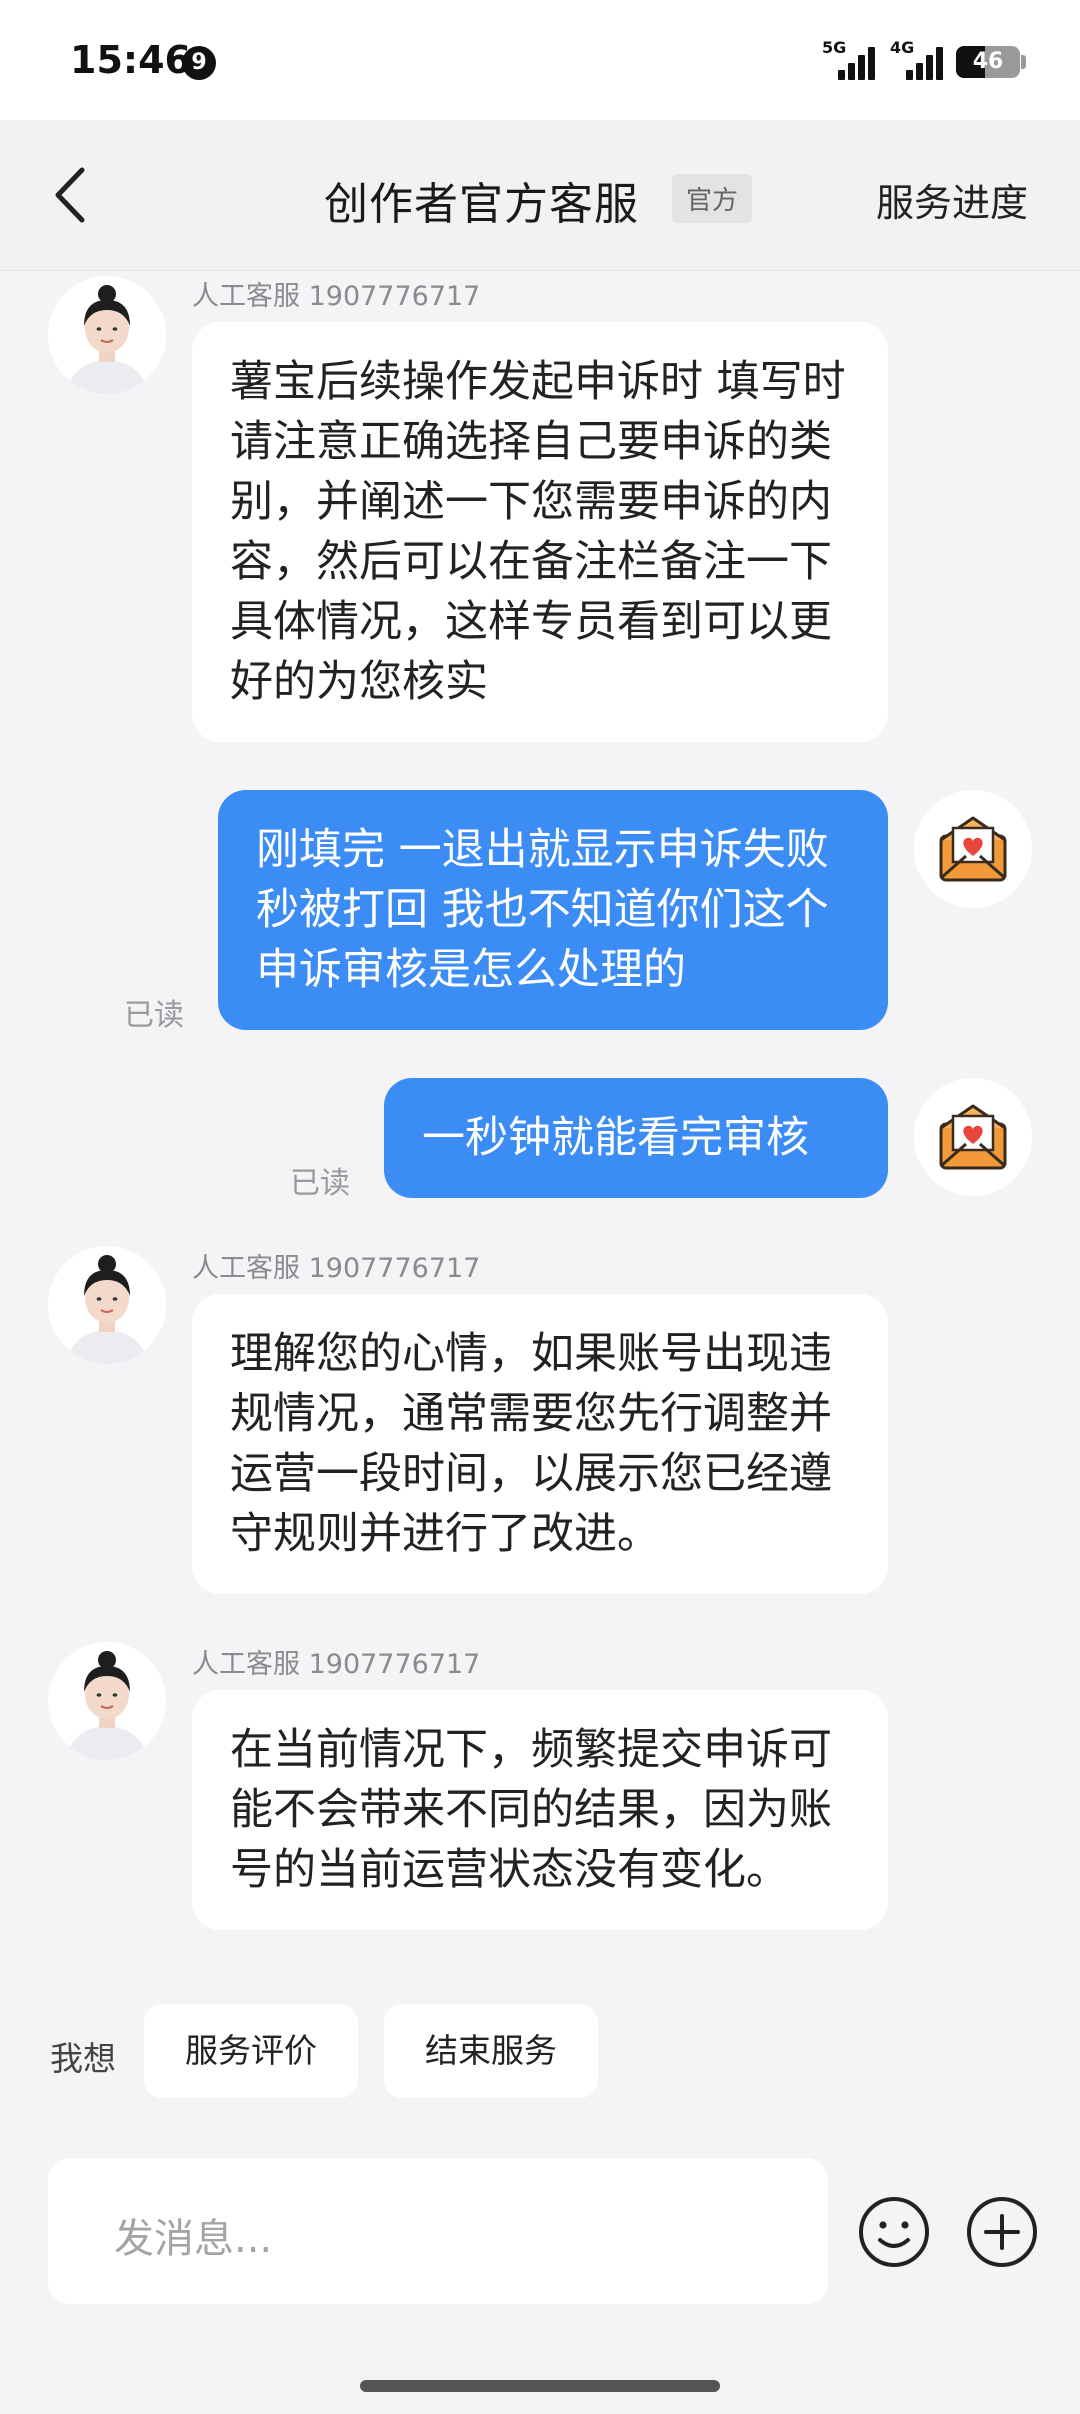  I want to click on chat-header: 创作者官方客服 官方 服务进度, so click(540, 195).